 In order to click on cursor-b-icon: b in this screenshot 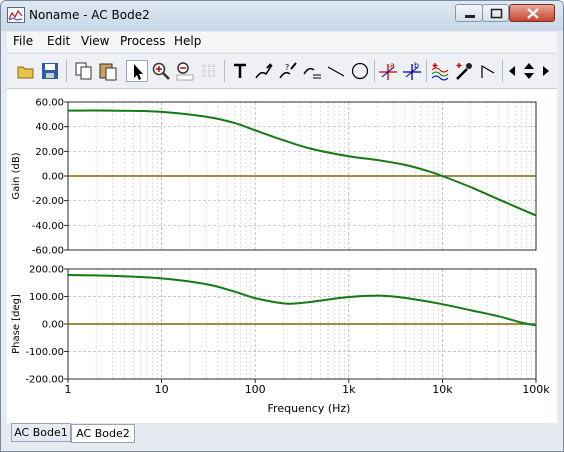, I will do `click(412, 71)`.